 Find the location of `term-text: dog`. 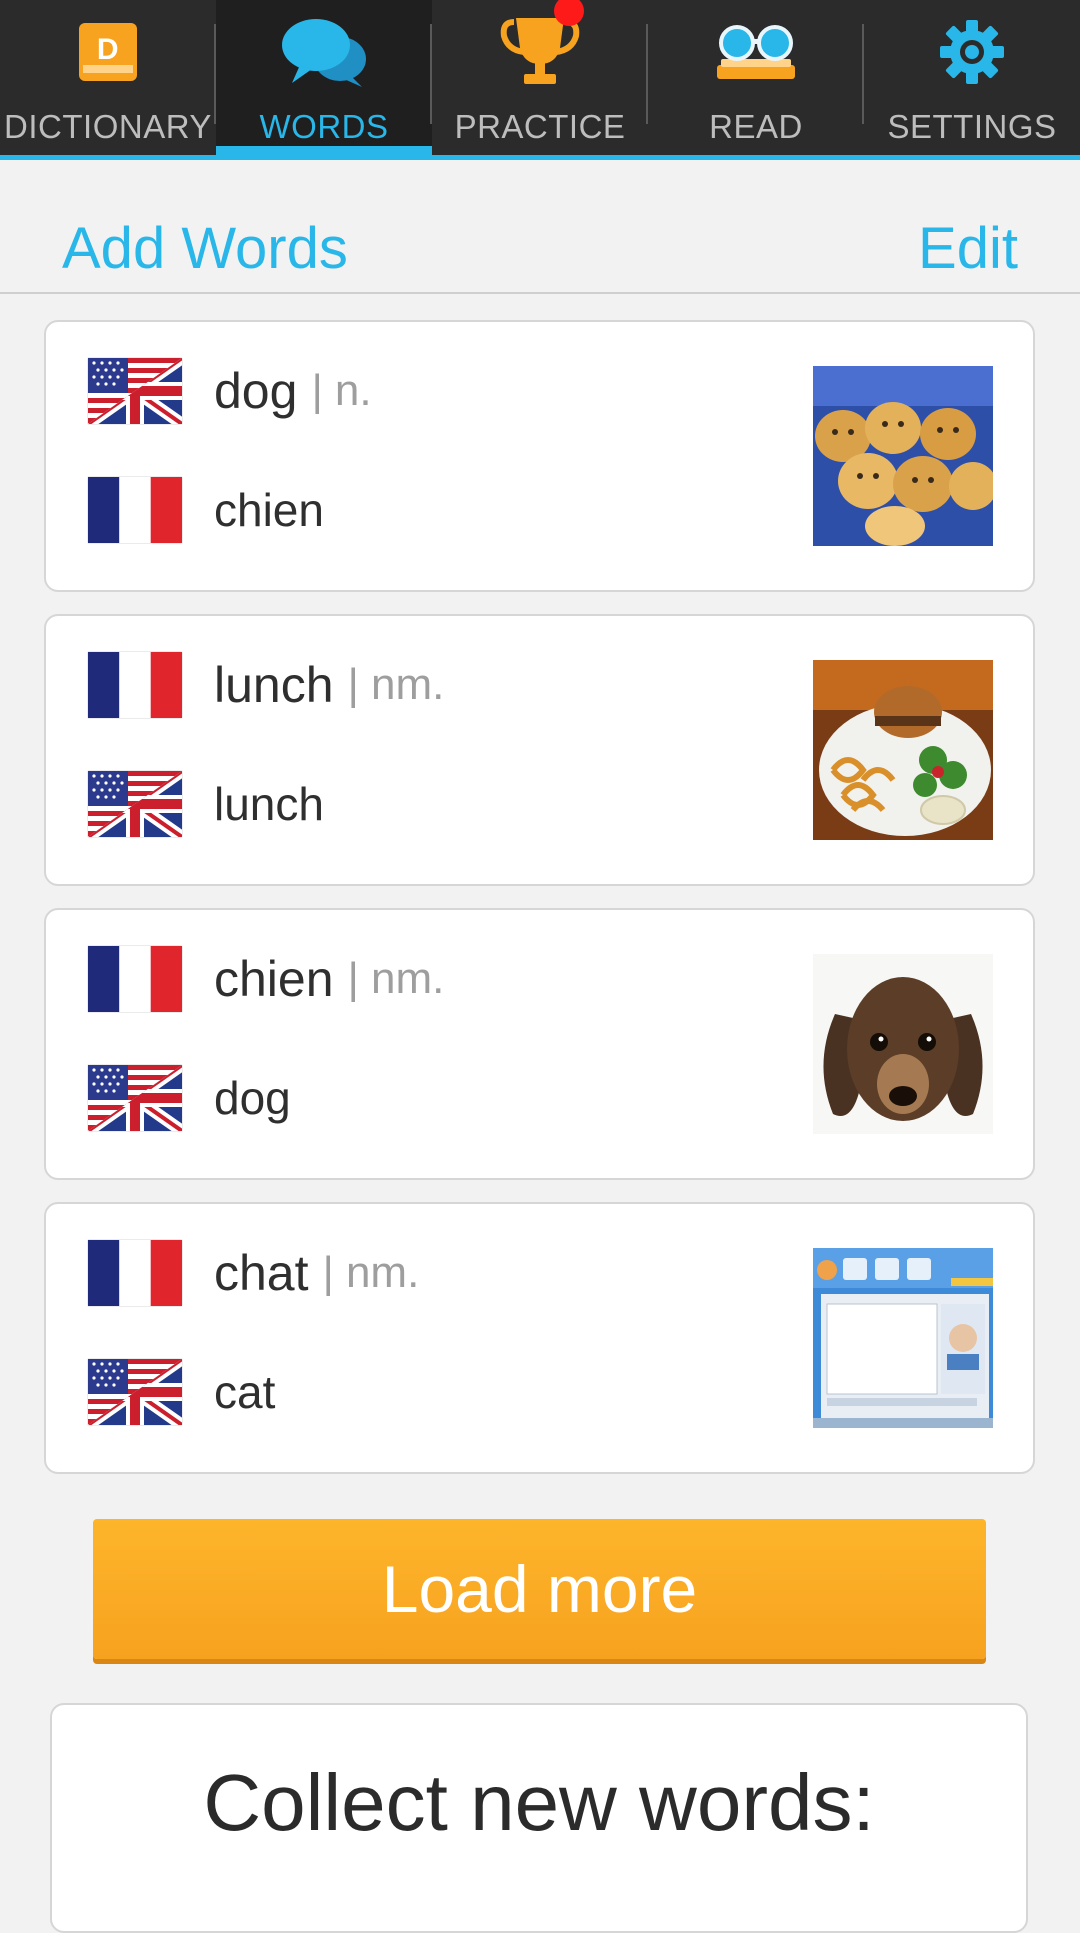

term-text: dog is located at coordinates (256, 391).